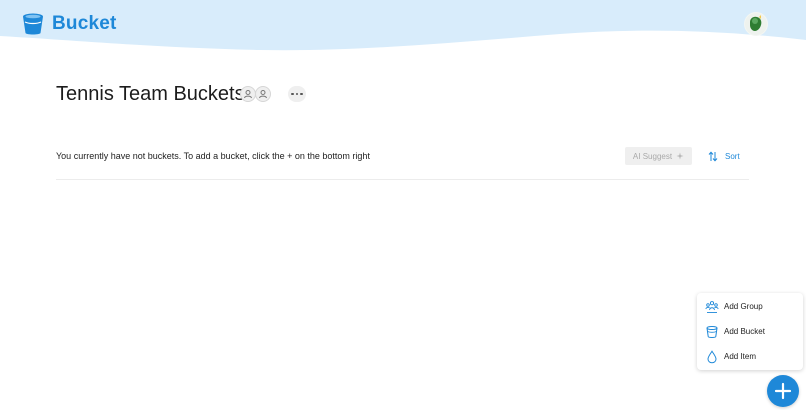 The image size is (806, 410). Describe the element at coordinates (680, 156) in the screenshot. I see `sparkle-icon` at that location.